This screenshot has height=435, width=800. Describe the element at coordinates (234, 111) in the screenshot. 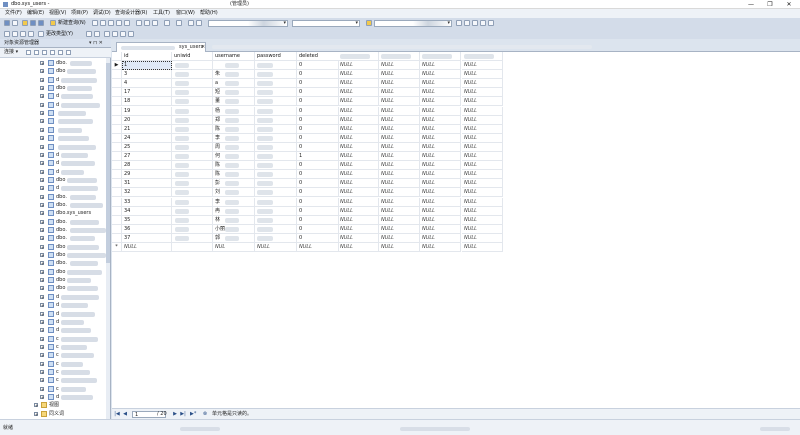

I see `cell-username: 杨` at that location.